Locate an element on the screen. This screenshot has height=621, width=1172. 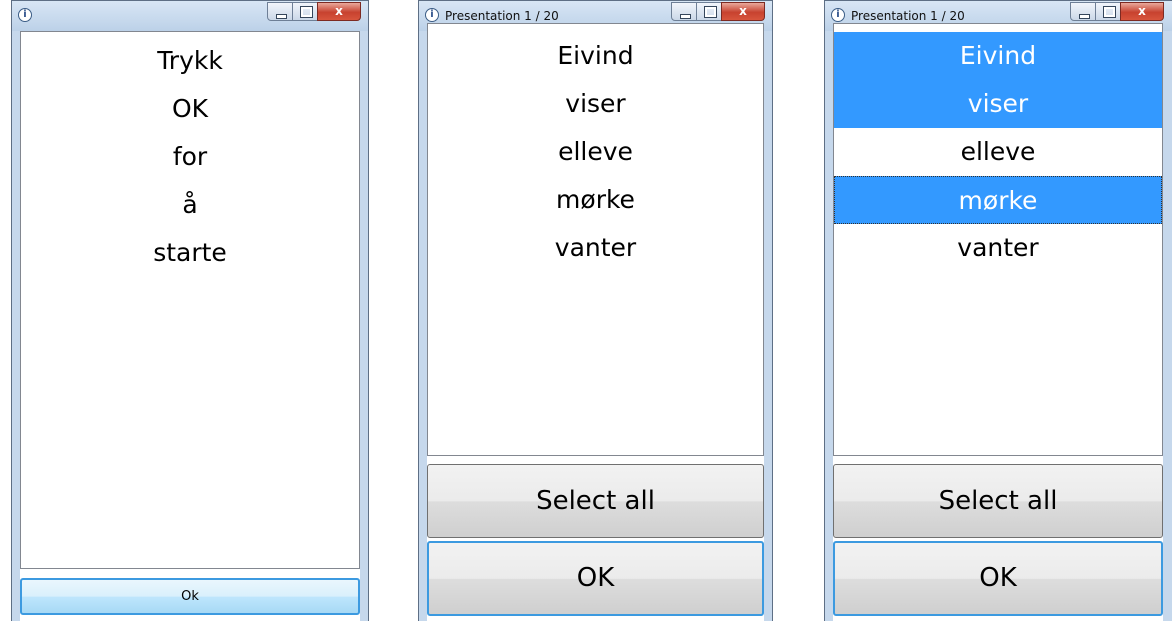
list-item: å is located at coordinates (190, 205).